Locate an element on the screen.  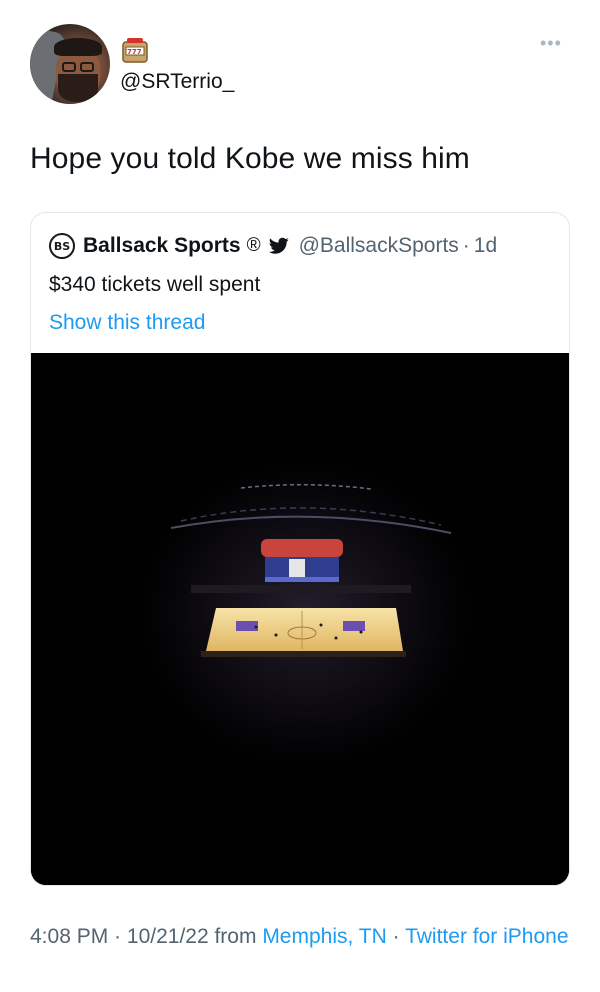
svg-text: 777 is located at coordinates (134, 52).